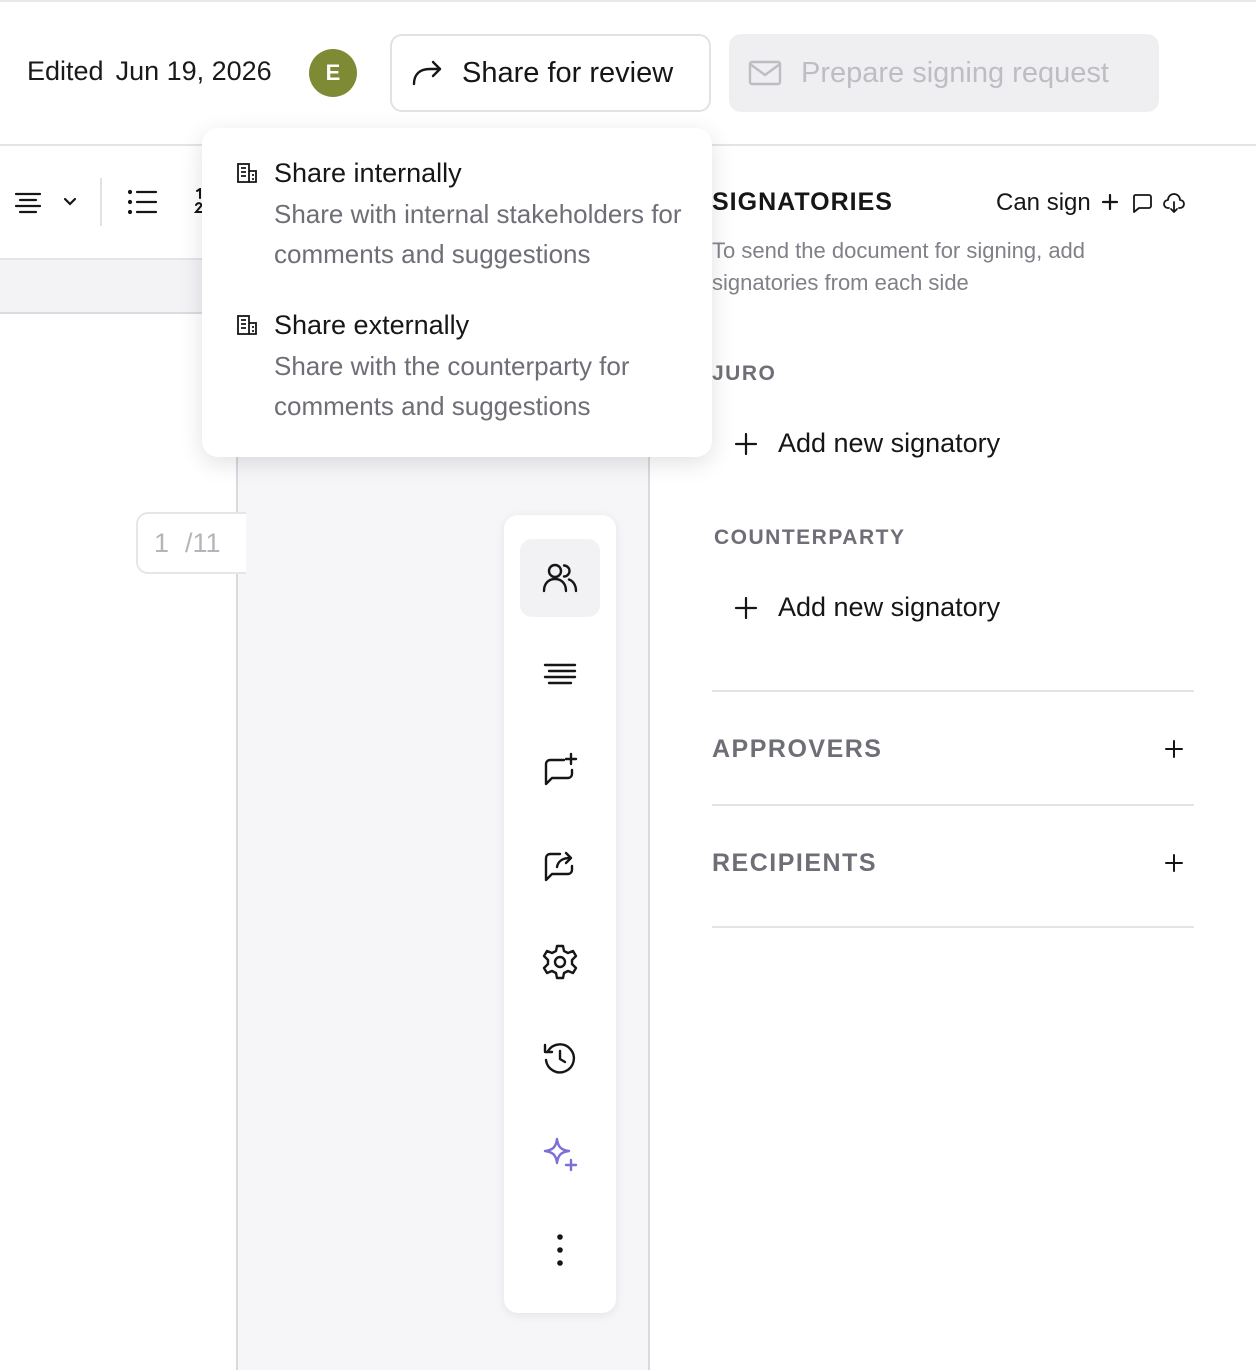 Image resolution: width=1256 pixels, height=1370 pixels. What do you see at coordinates (65, 71) in the screenshot?
I see `edited-label: Edited` at bounding box center [65, 71].